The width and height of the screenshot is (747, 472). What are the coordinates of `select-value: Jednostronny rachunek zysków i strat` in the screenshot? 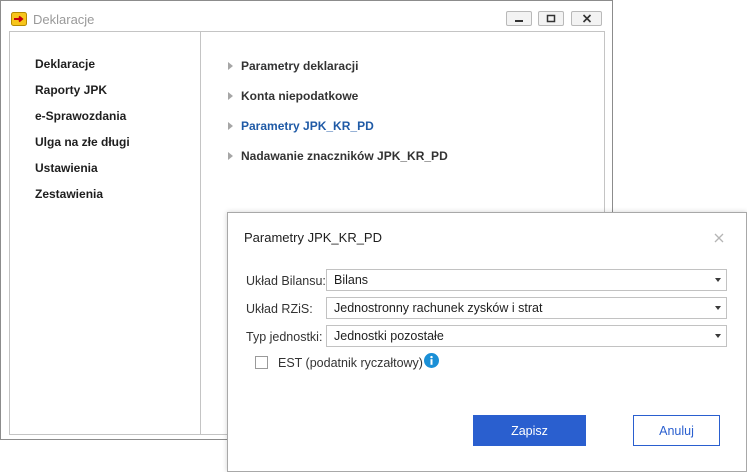 It's located at (438, 308).